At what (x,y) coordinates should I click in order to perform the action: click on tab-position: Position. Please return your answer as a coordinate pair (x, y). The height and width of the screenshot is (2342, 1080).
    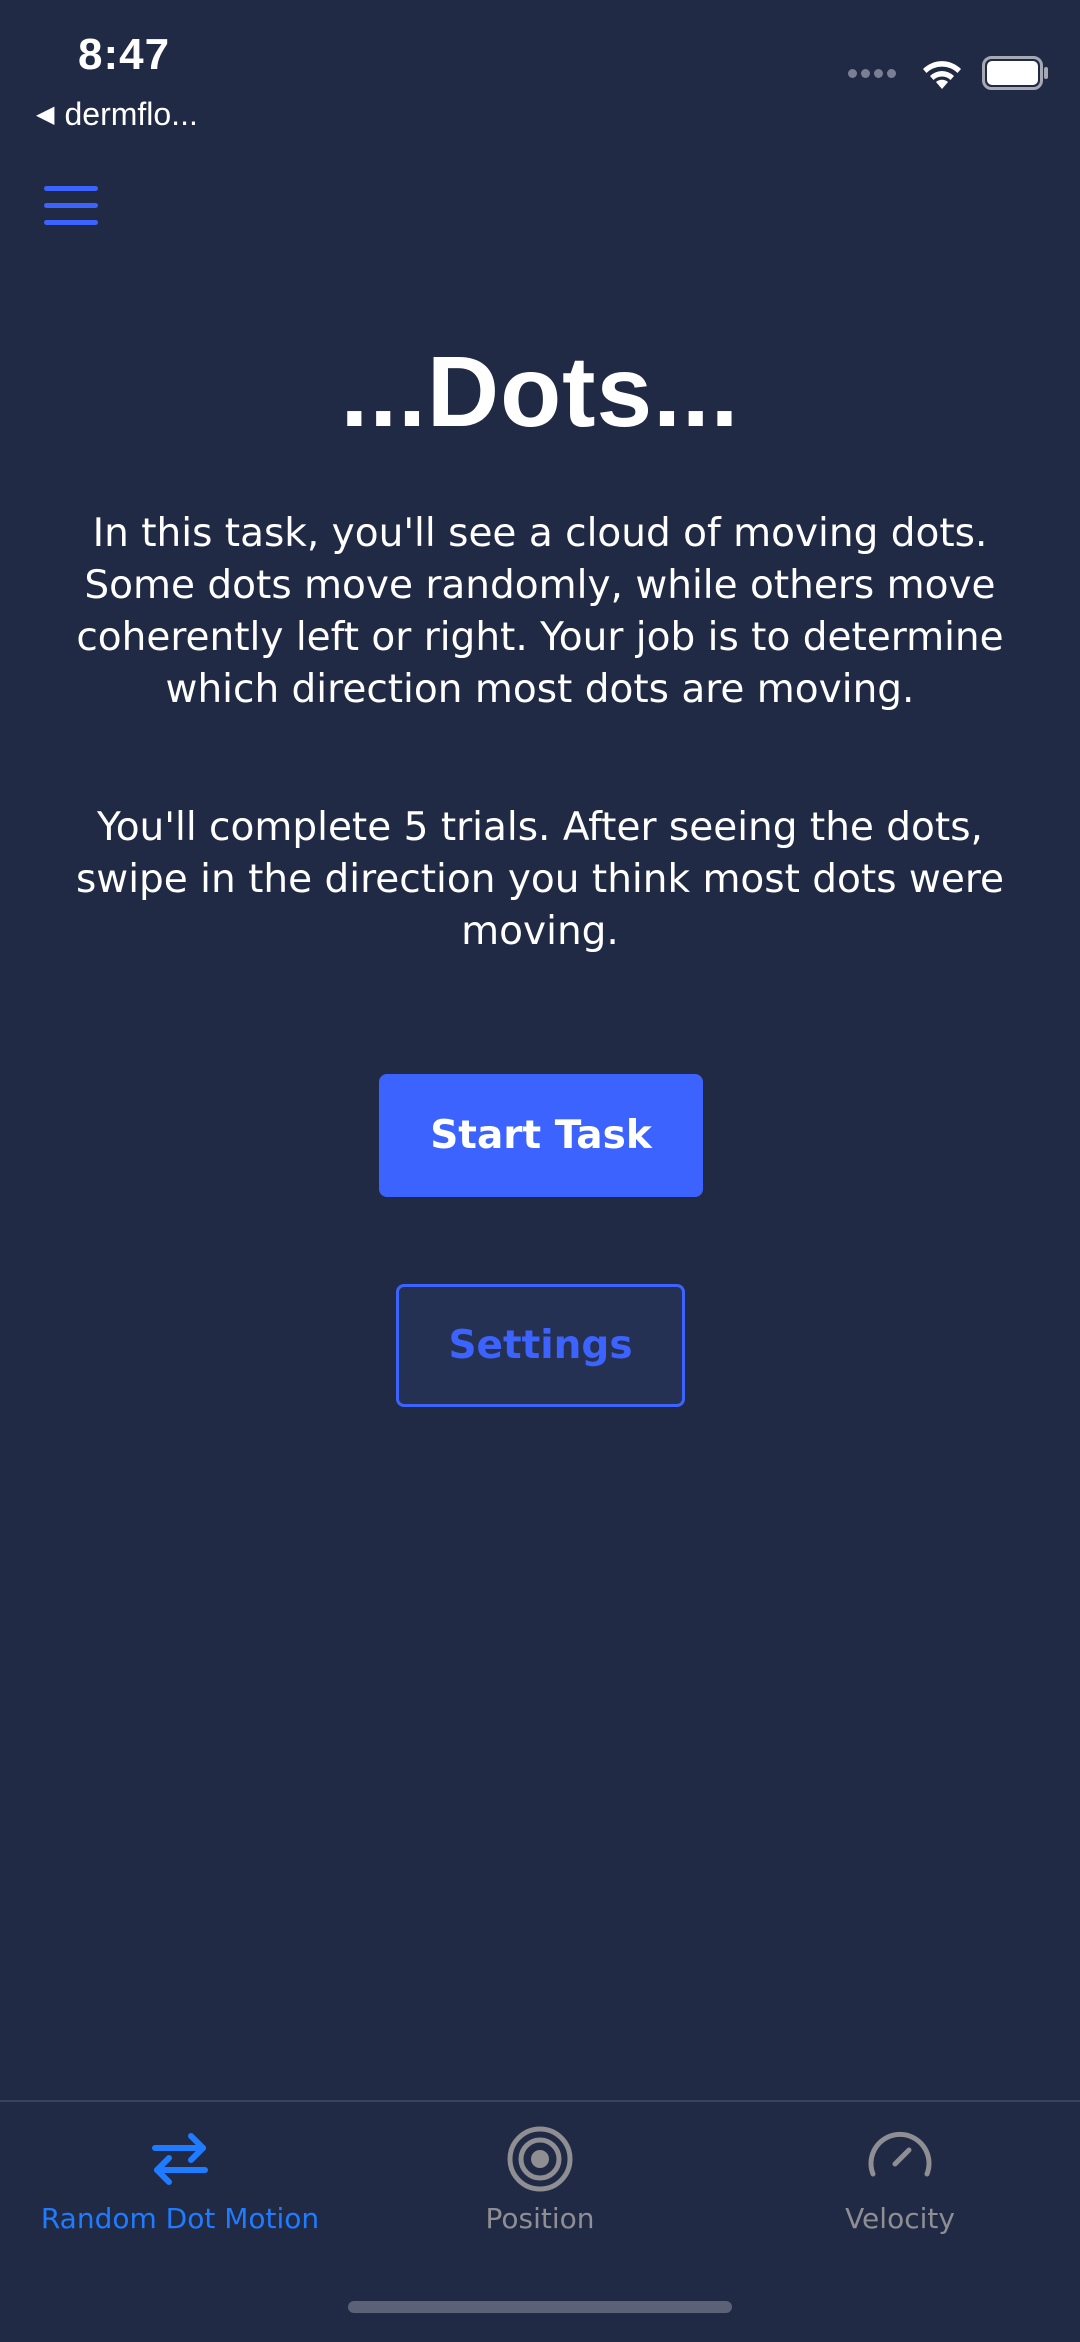
    Looking at the image, I should click on (540, 2179).